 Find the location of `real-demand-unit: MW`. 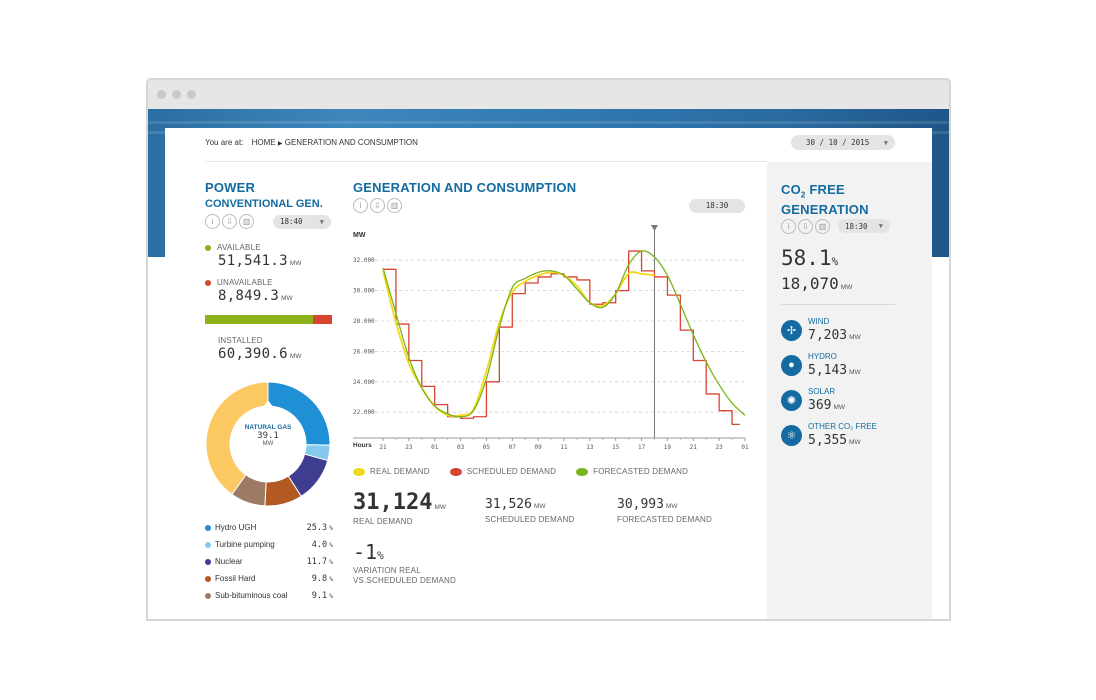

real-demand-unit: MW is located at coordinates (440, 507).